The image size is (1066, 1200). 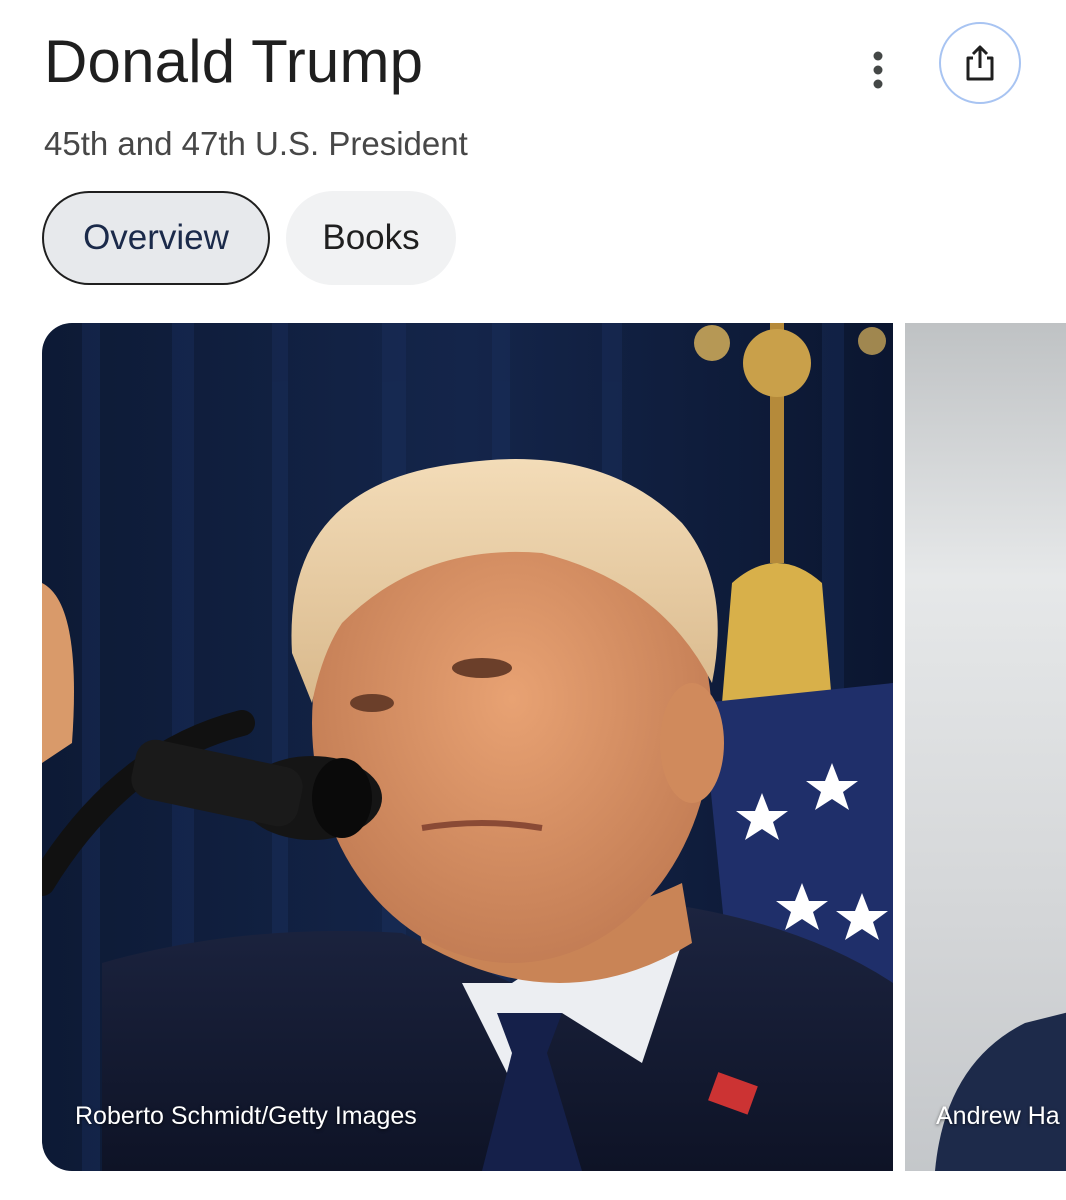 I want to click on tab-overview: Overview, so click(x=156, y=238).